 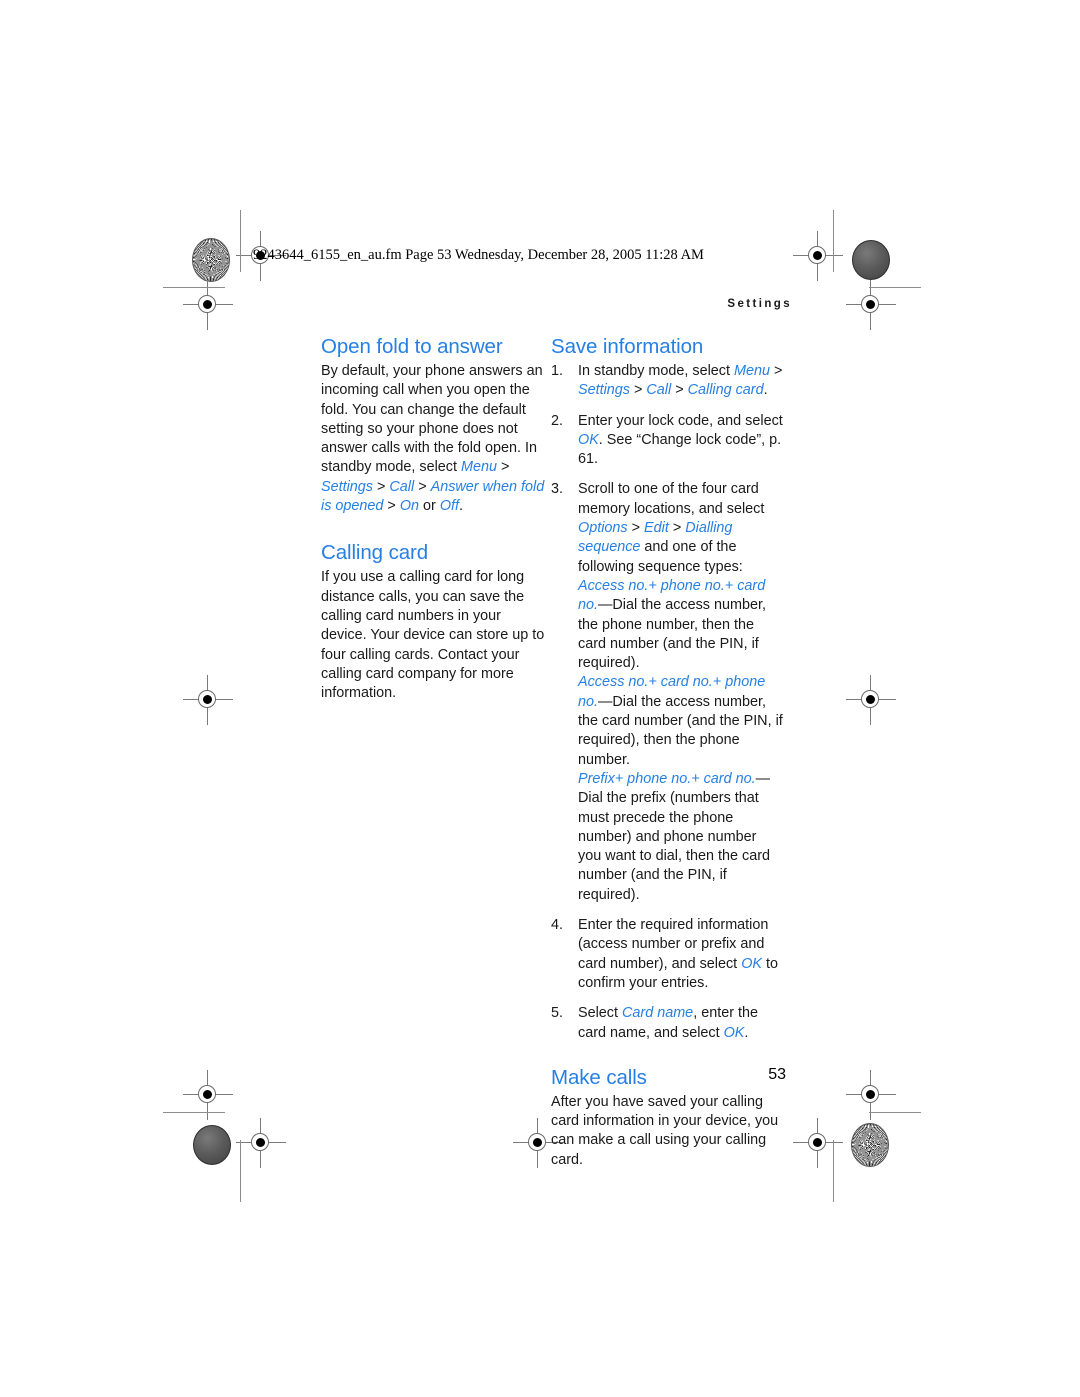 I want to click on heading-save-information: Save information, so click(x=627, y=346).